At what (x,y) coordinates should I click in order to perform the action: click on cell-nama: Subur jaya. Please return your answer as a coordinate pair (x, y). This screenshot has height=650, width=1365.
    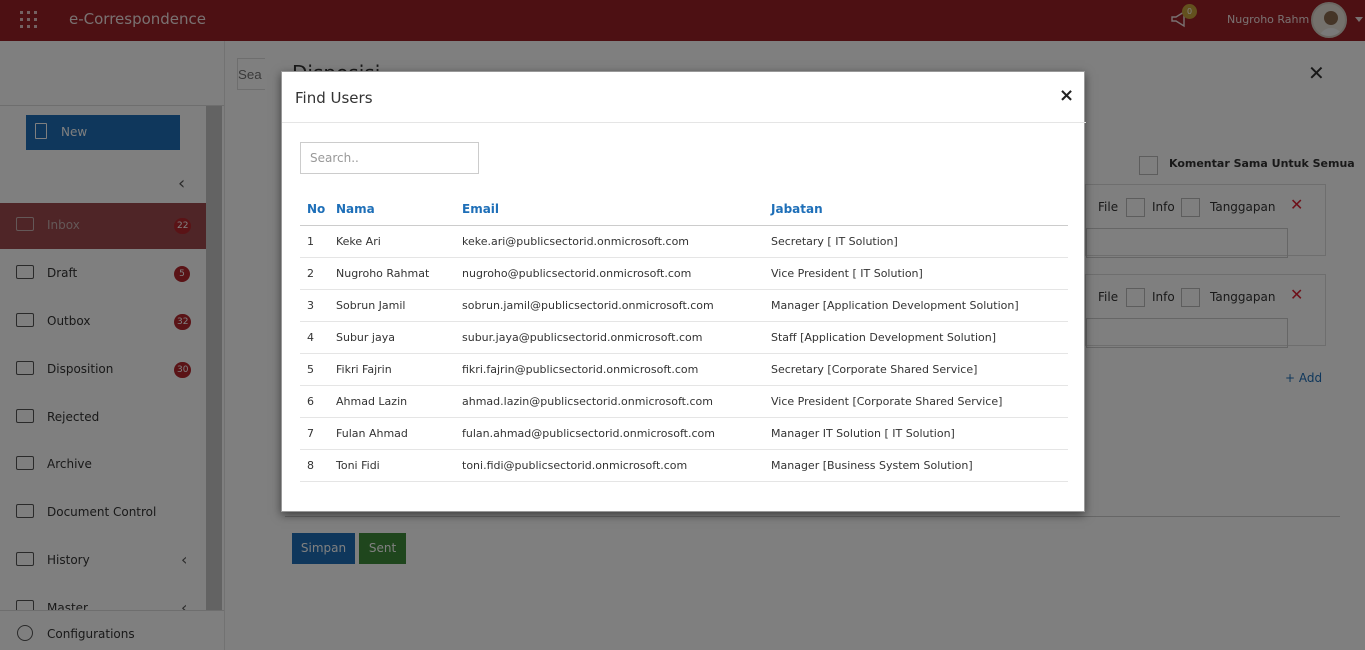
    Looking at the image, I should click on (392, 337).